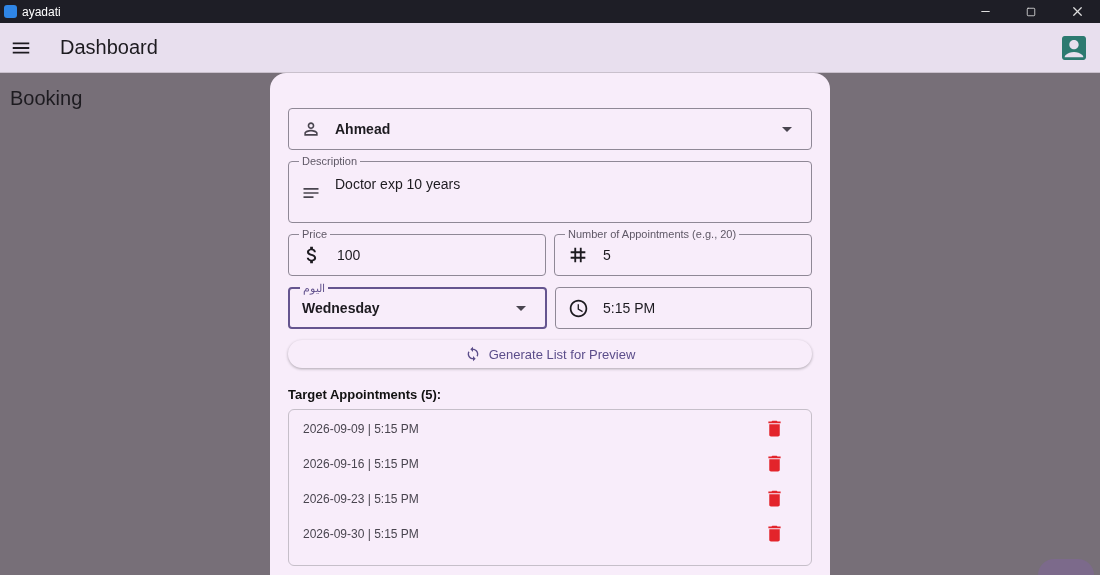 The image size is (1100, 575). Describe the element at coordinates (361, 428) in the screenshot. I see `appointment-text: 2026-09-09 | 5:15 PM` at that location.